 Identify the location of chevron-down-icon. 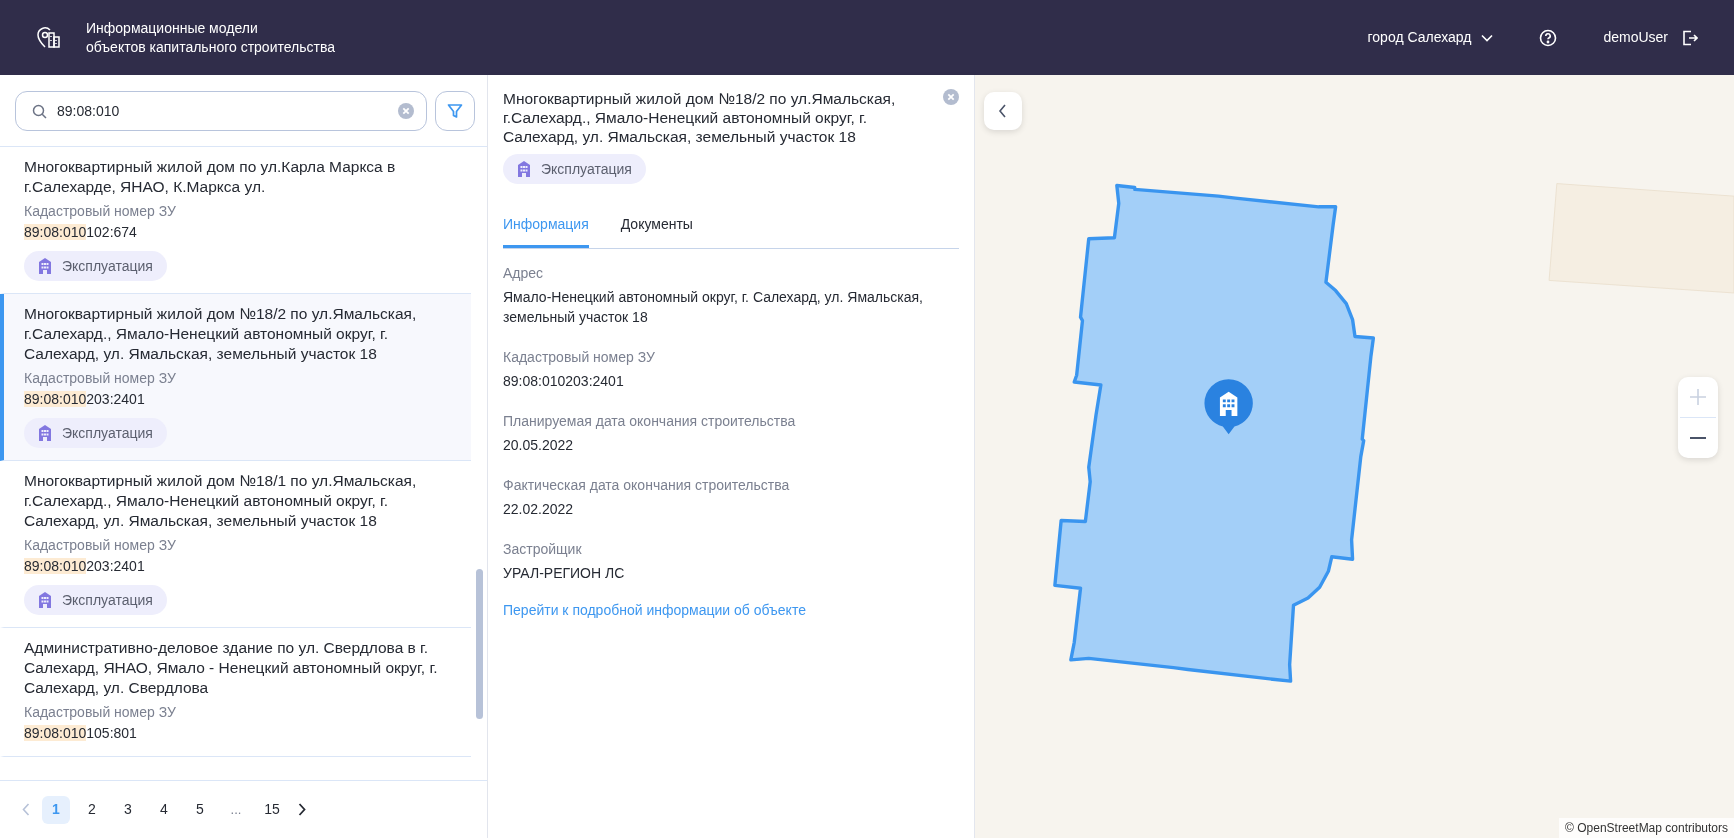
(1487, 37).